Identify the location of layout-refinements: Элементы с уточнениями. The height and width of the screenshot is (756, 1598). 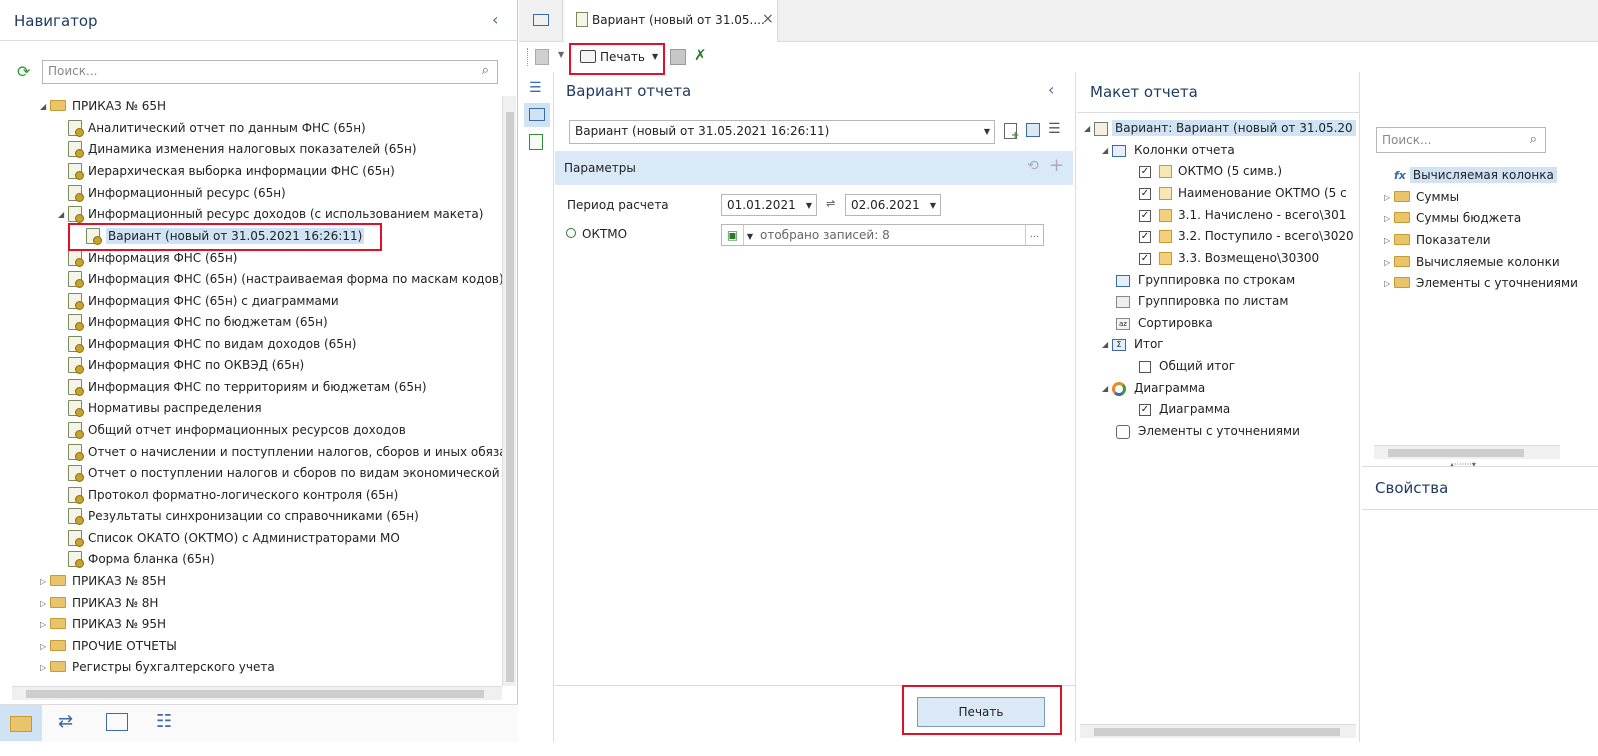
(1208, 431).